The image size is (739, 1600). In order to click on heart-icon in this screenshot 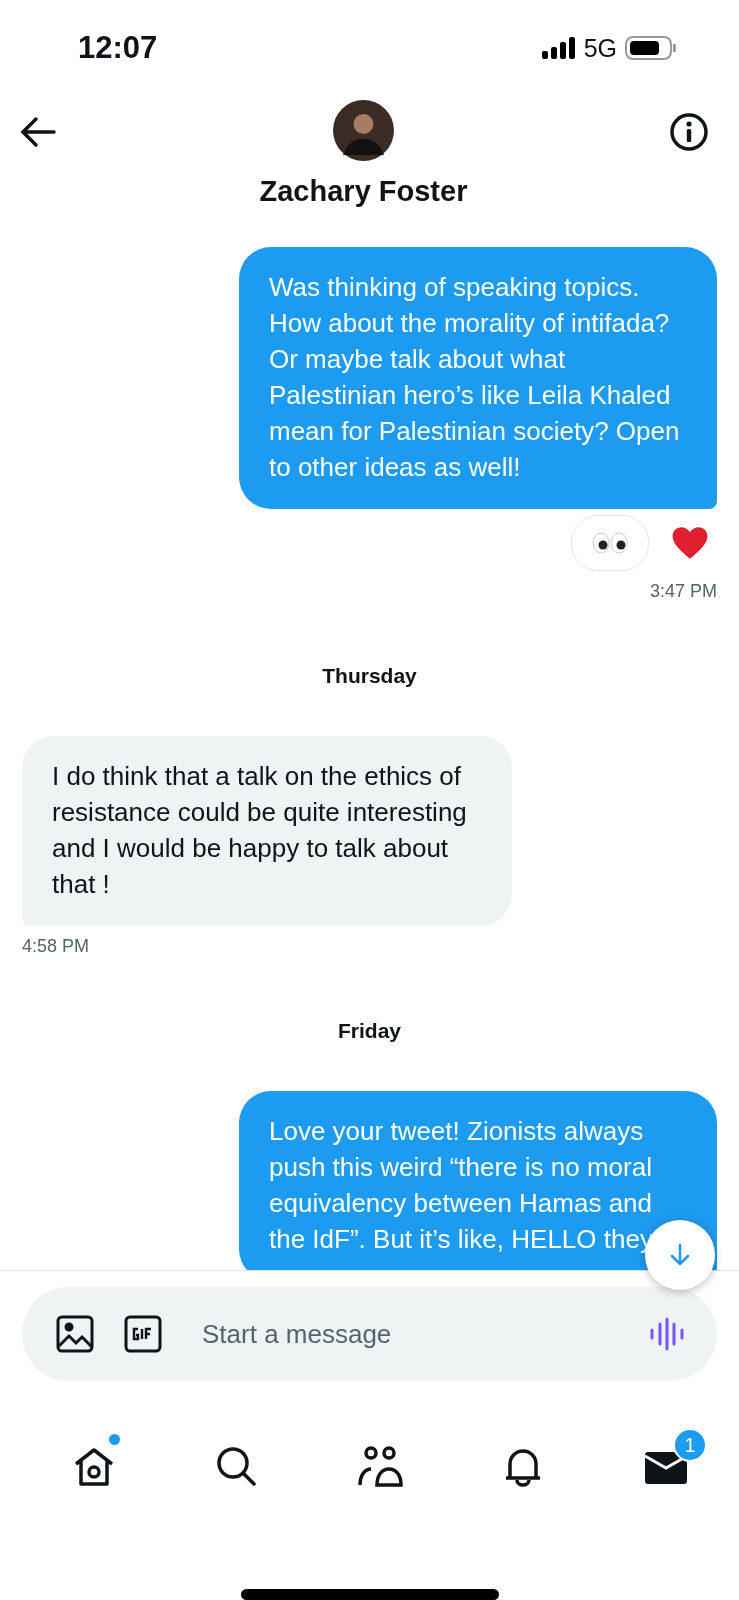, I will do `click(690, 543)`.